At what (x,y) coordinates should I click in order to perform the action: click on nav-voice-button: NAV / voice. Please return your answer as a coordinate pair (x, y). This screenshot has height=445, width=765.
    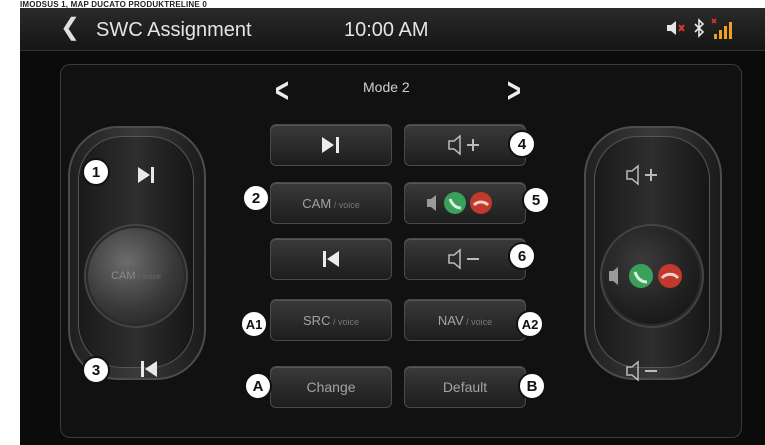
    Looking at the image, I should click on (465, 320).